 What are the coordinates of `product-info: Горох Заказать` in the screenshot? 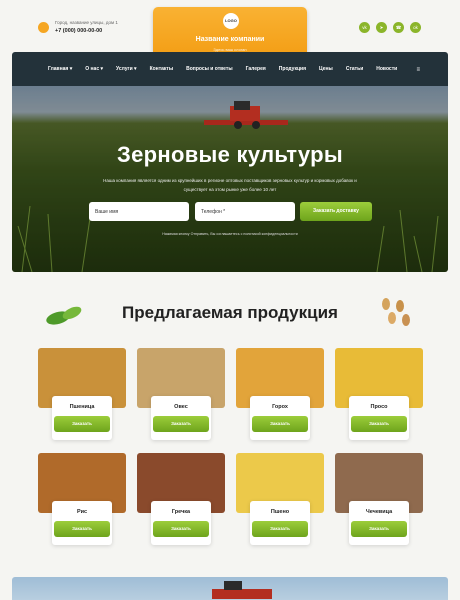 It's located at (280, 418).